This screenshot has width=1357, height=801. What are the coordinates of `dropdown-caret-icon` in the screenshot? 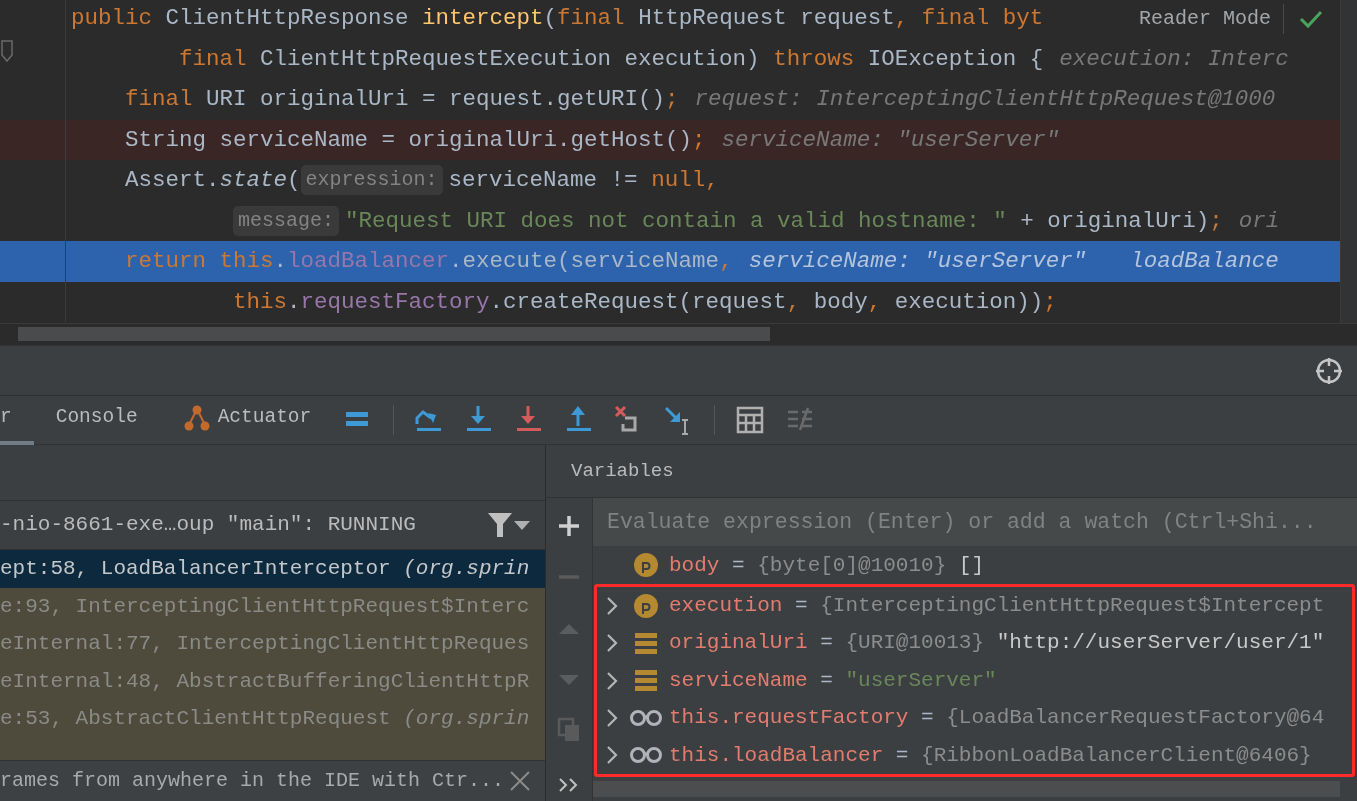 It's located at (522, 525).